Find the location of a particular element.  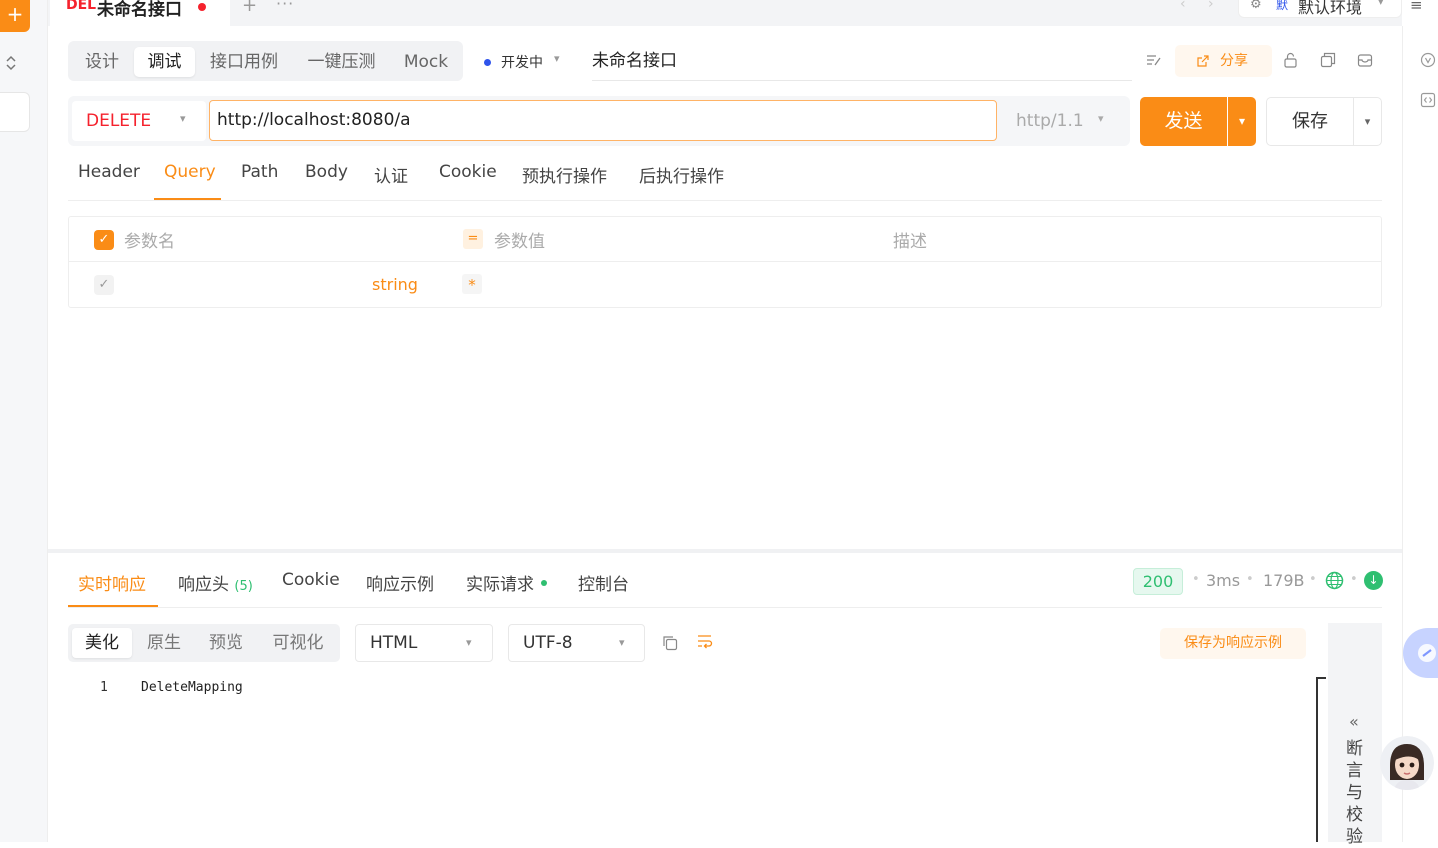

archive-icon is located at coordinates (1365, 60).